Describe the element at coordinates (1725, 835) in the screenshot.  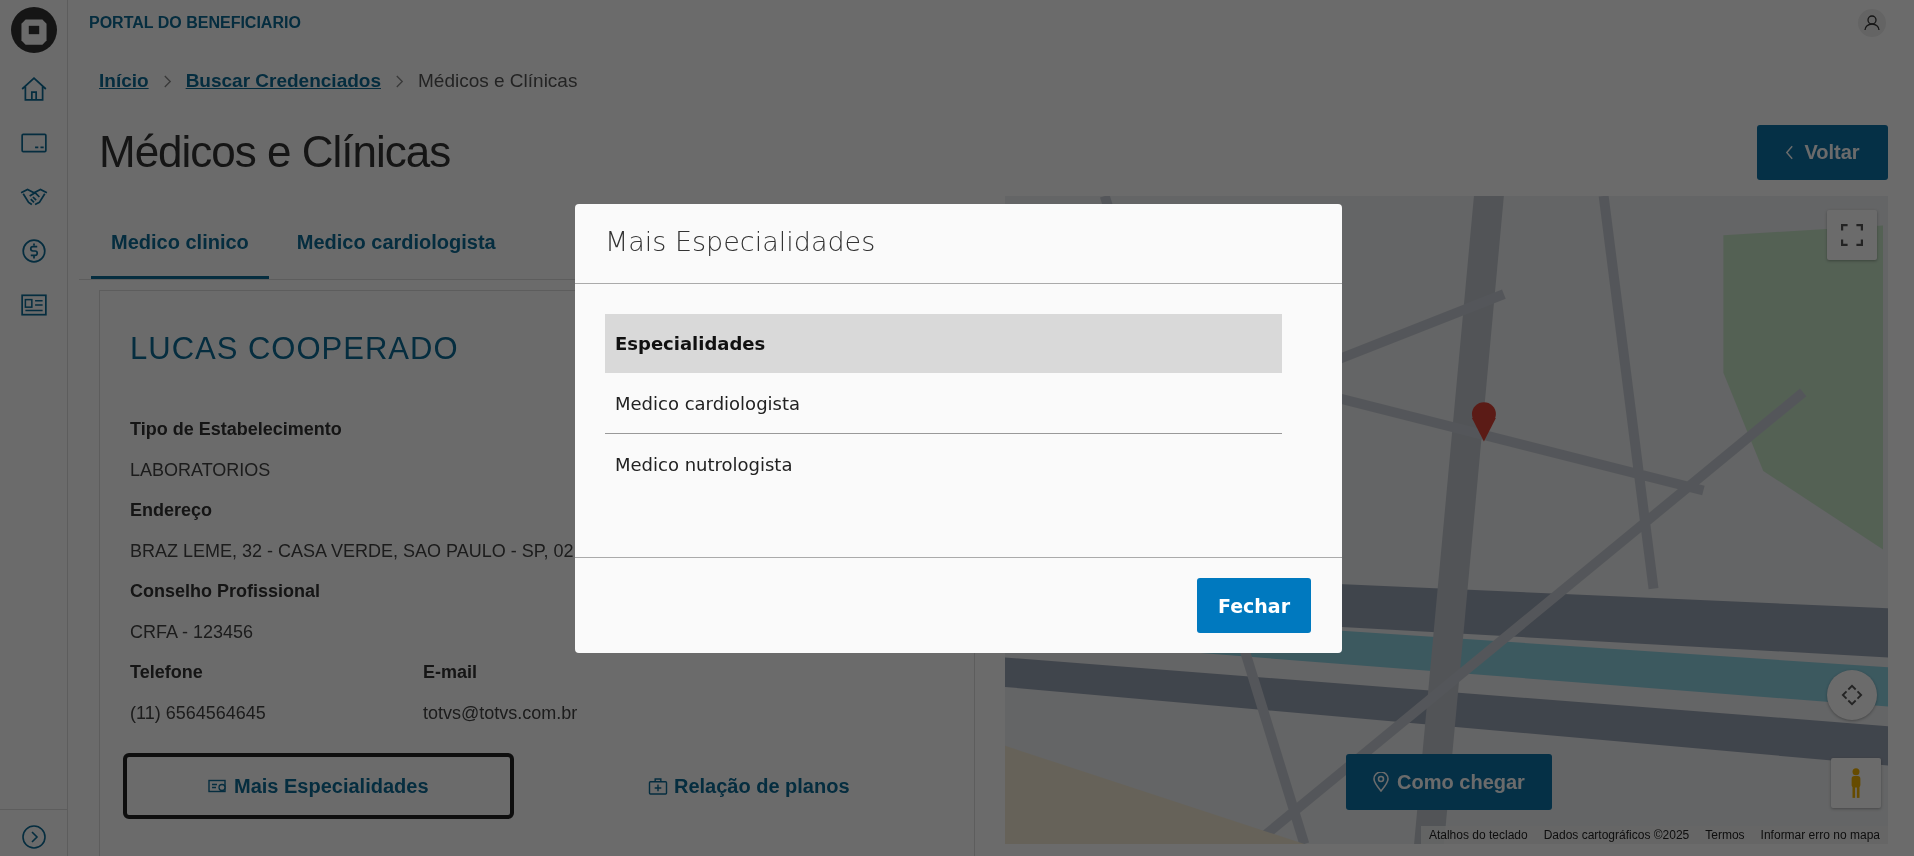
I see `map-footer-link: Termos` at that location.